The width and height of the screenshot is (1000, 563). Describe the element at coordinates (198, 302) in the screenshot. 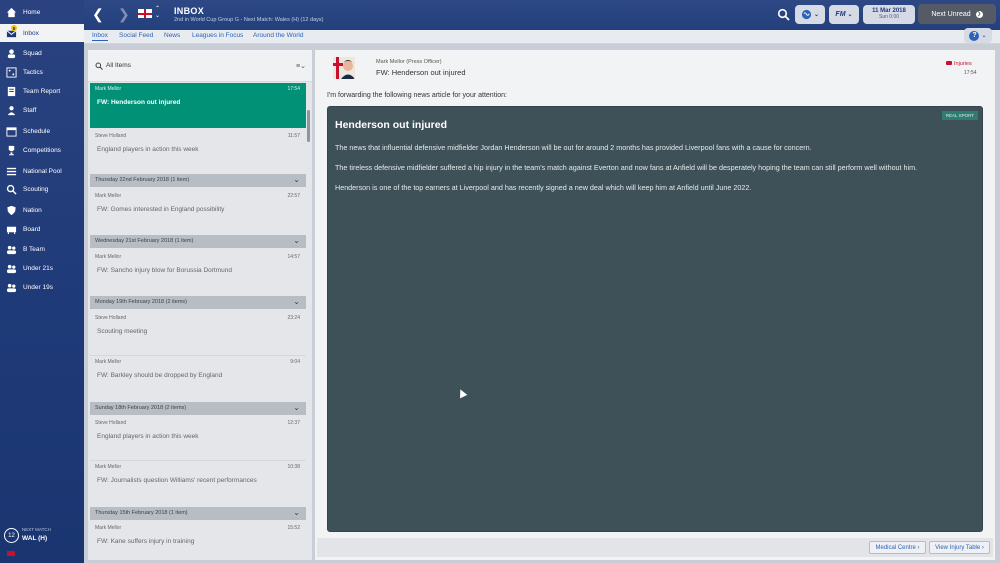

I see `date-group-header: Monday 19th February 2018 (2 items) ⌄` at that location.